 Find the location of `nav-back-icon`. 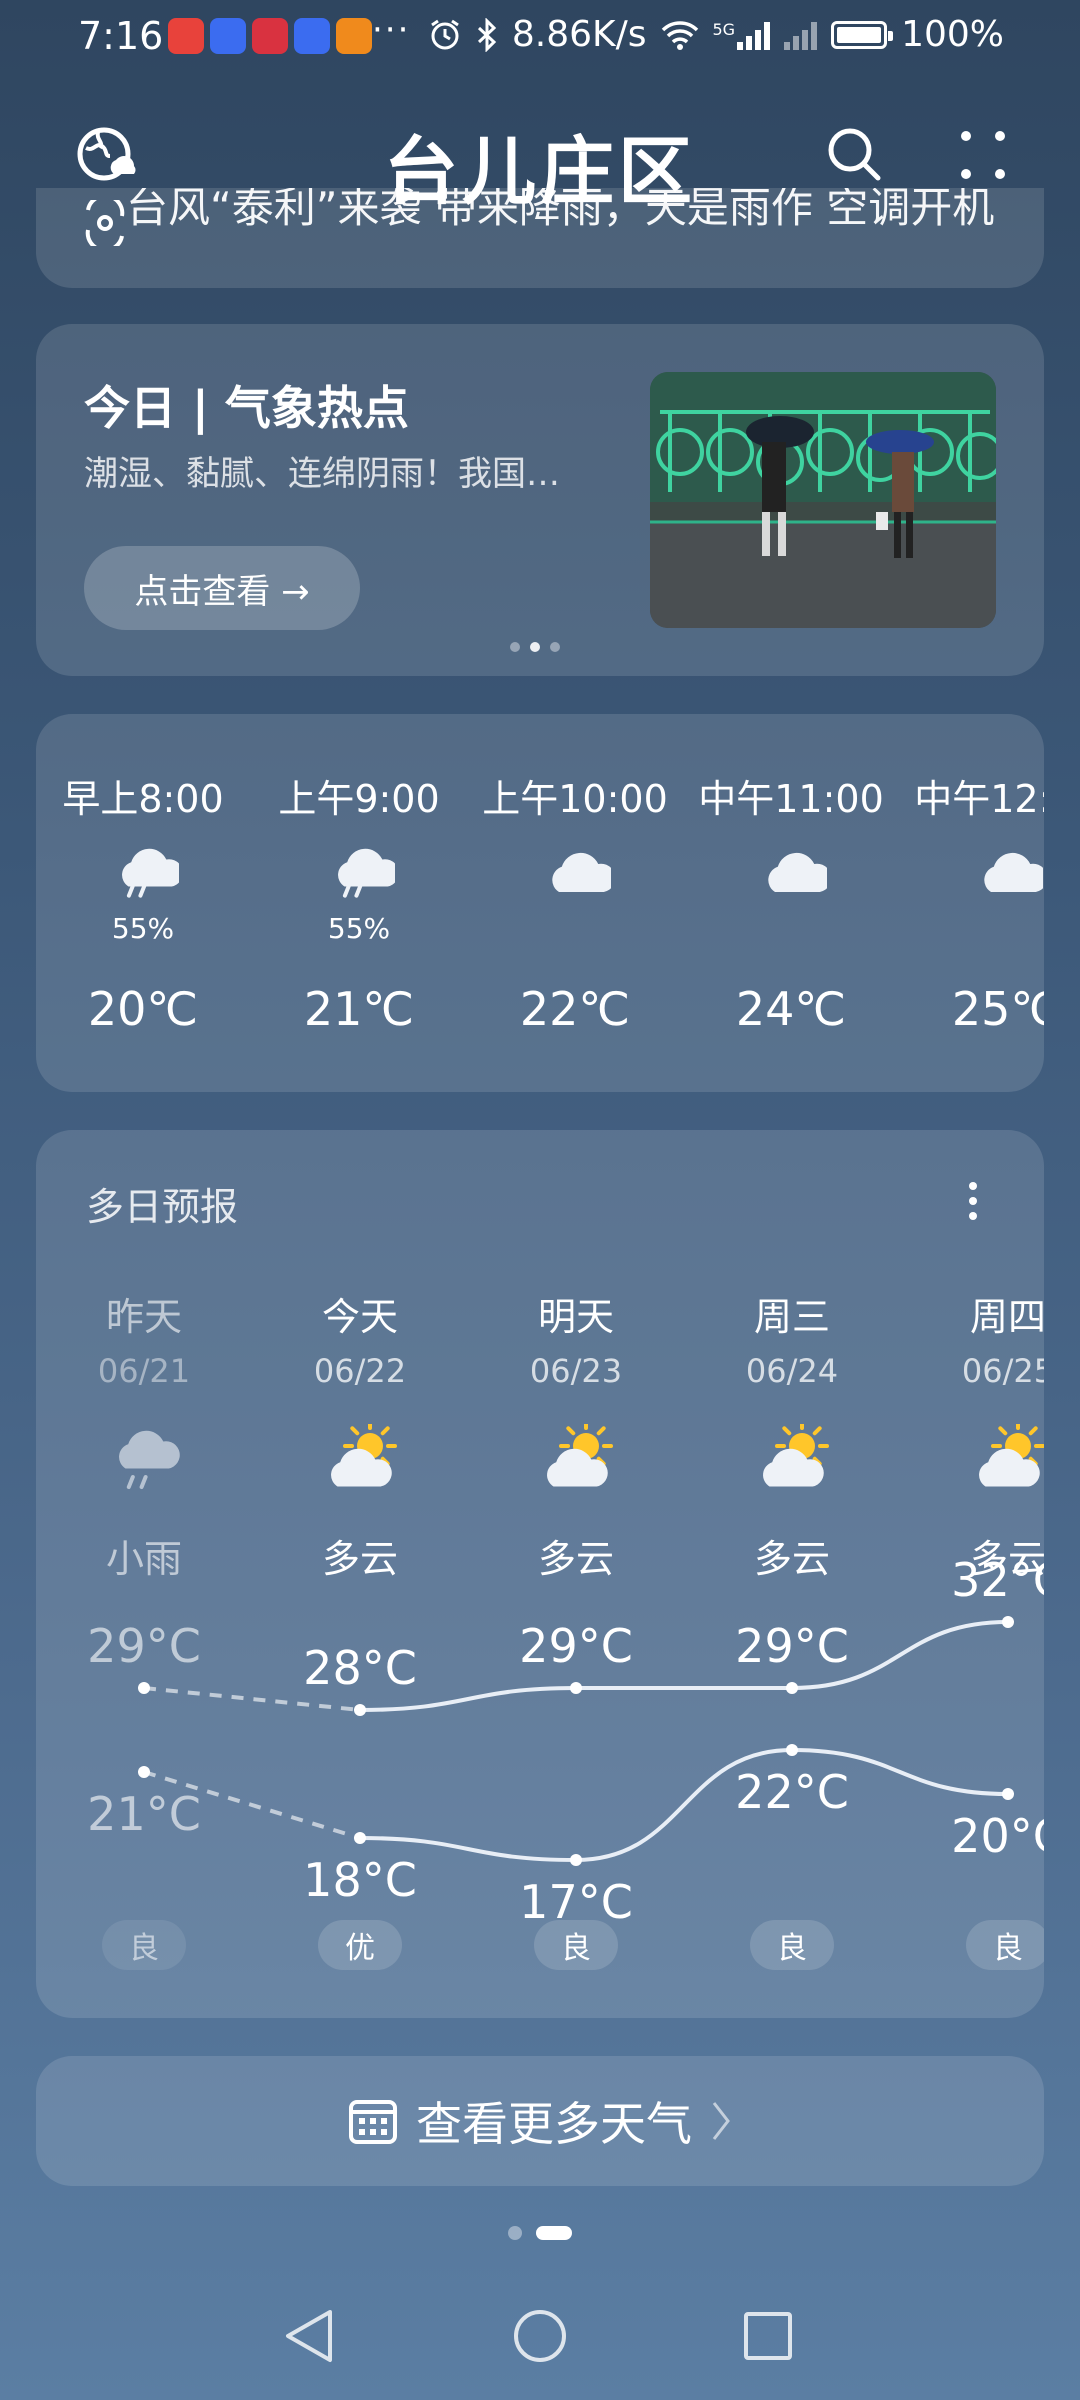

nav-back-icon is located at coordinates (310, 2336).